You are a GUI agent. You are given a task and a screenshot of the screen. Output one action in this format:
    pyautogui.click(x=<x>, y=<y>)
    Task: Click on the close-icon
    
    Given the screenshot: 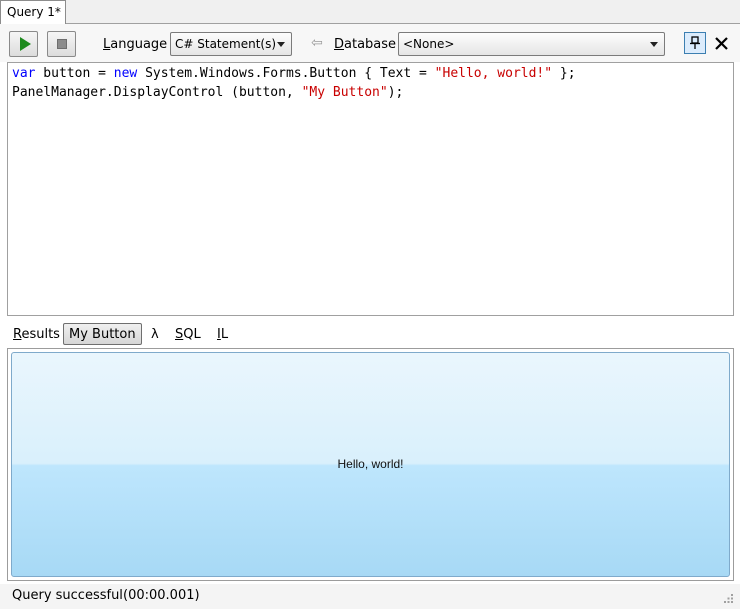 What is the action you would take?
    pyautogui.click(x=721, y=43)
    